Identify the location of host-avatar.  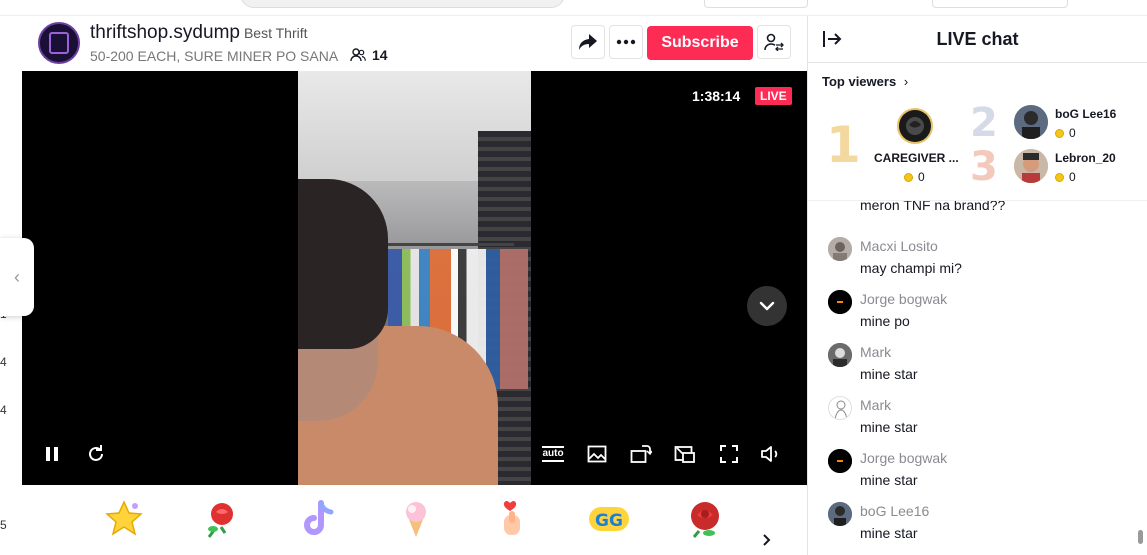
(59, 43).